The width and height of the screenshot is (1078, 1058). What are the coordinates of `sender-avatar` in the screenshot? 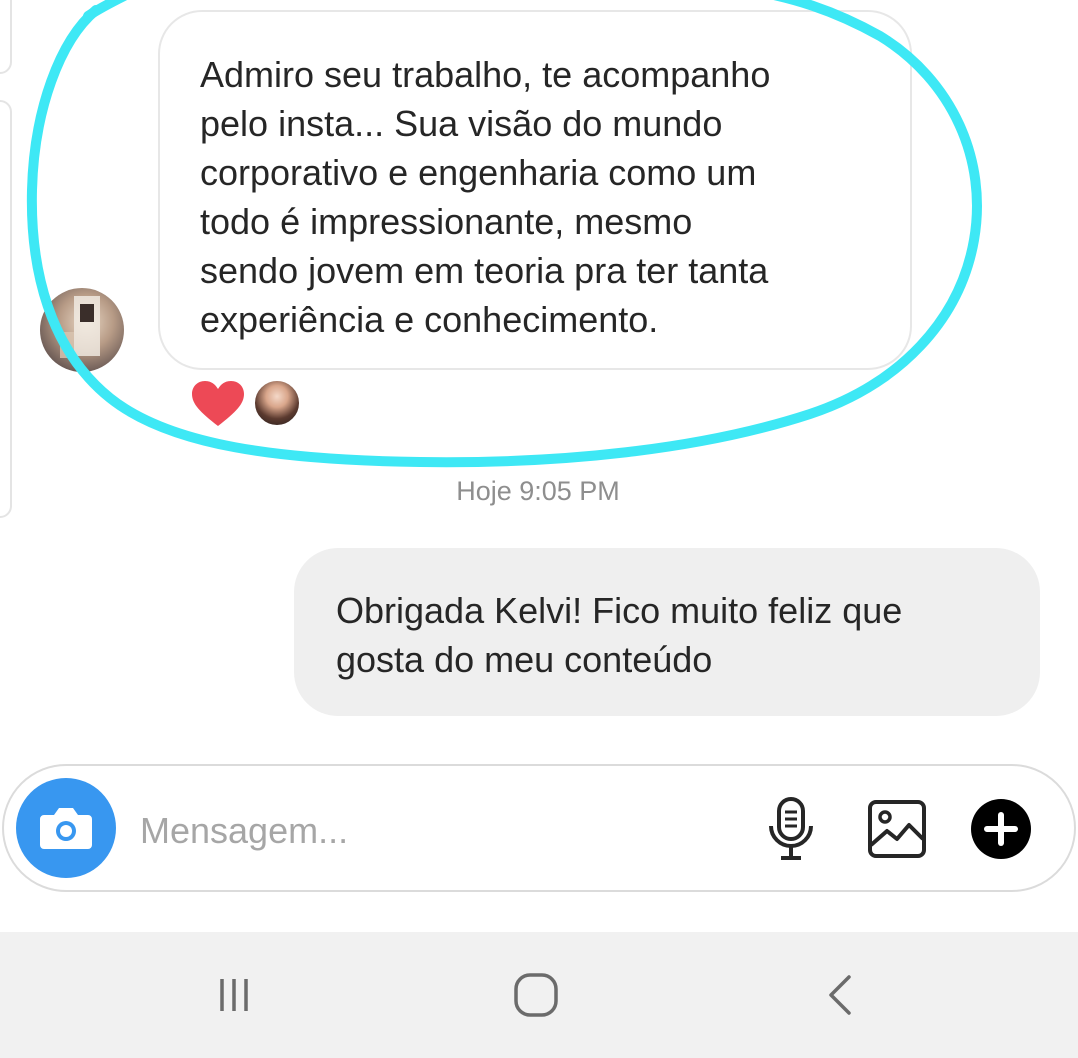 It's located at (82, 330).